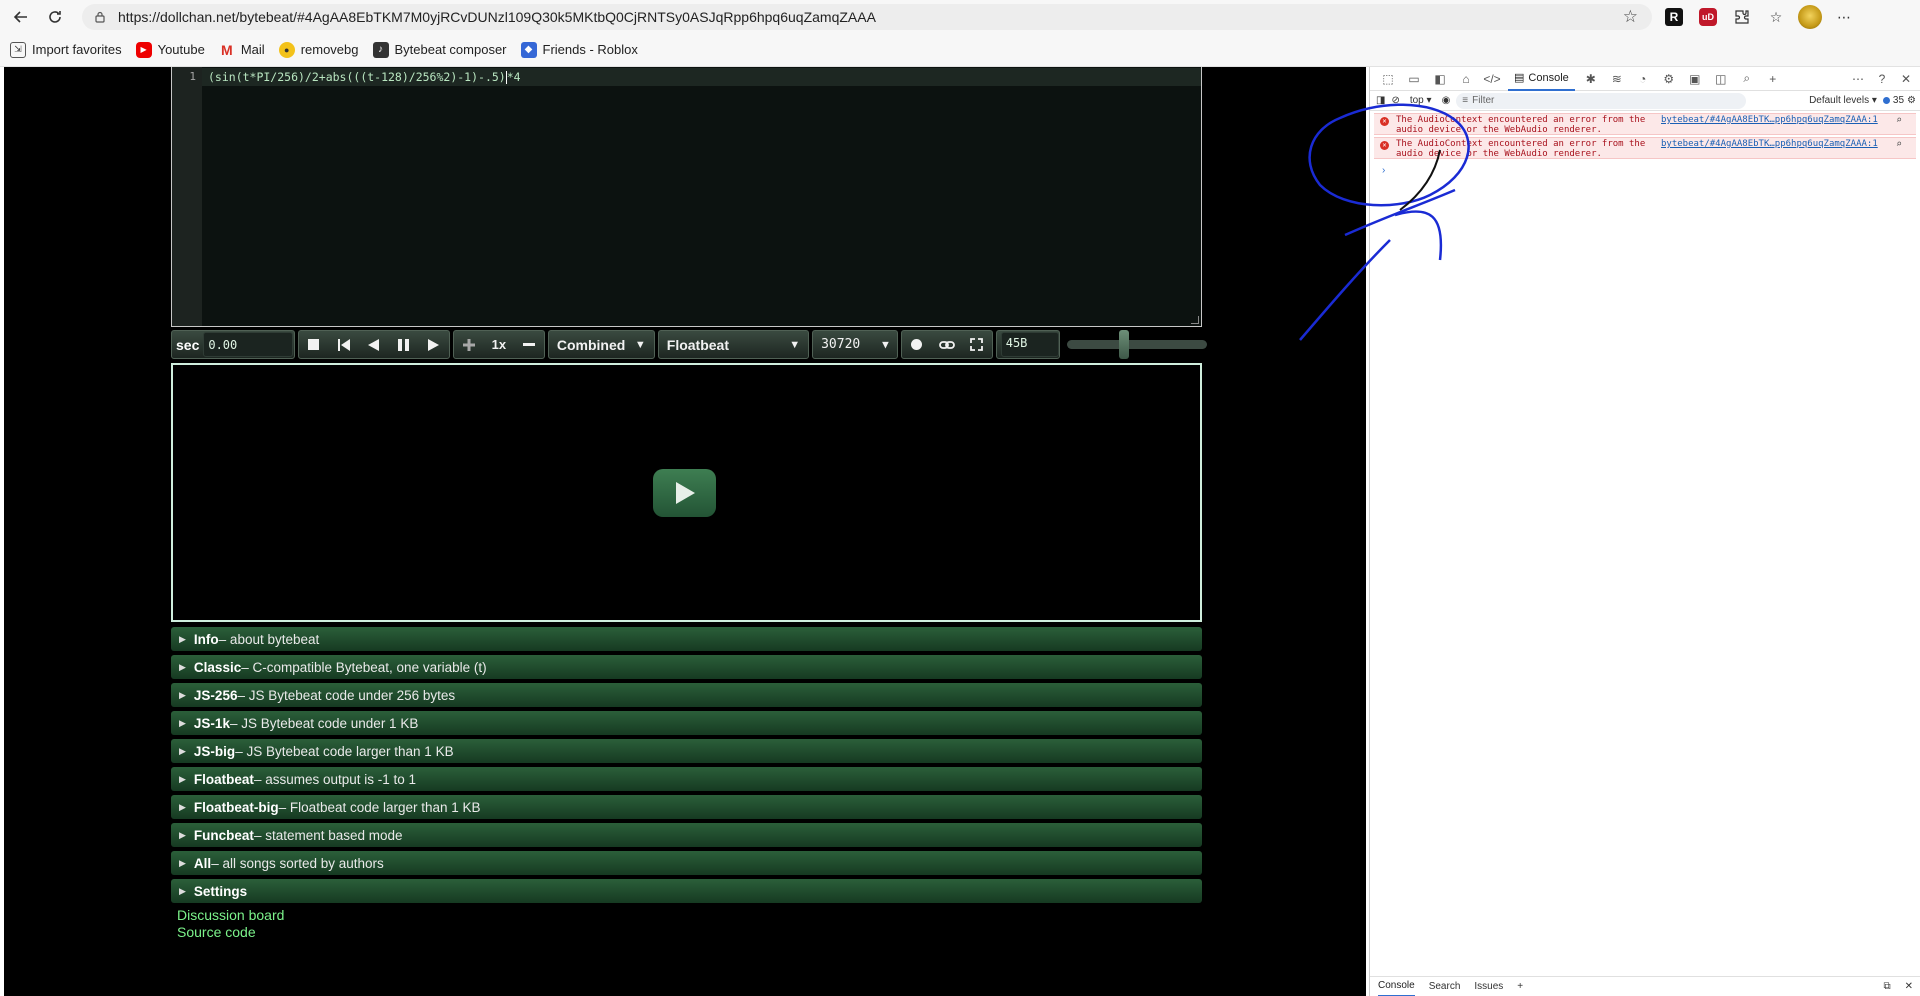  What do you see at coordinates (1414, 79) in the screenshot?
I see `device-emulation-icon: ▭` at bounding box center [1414, 79].